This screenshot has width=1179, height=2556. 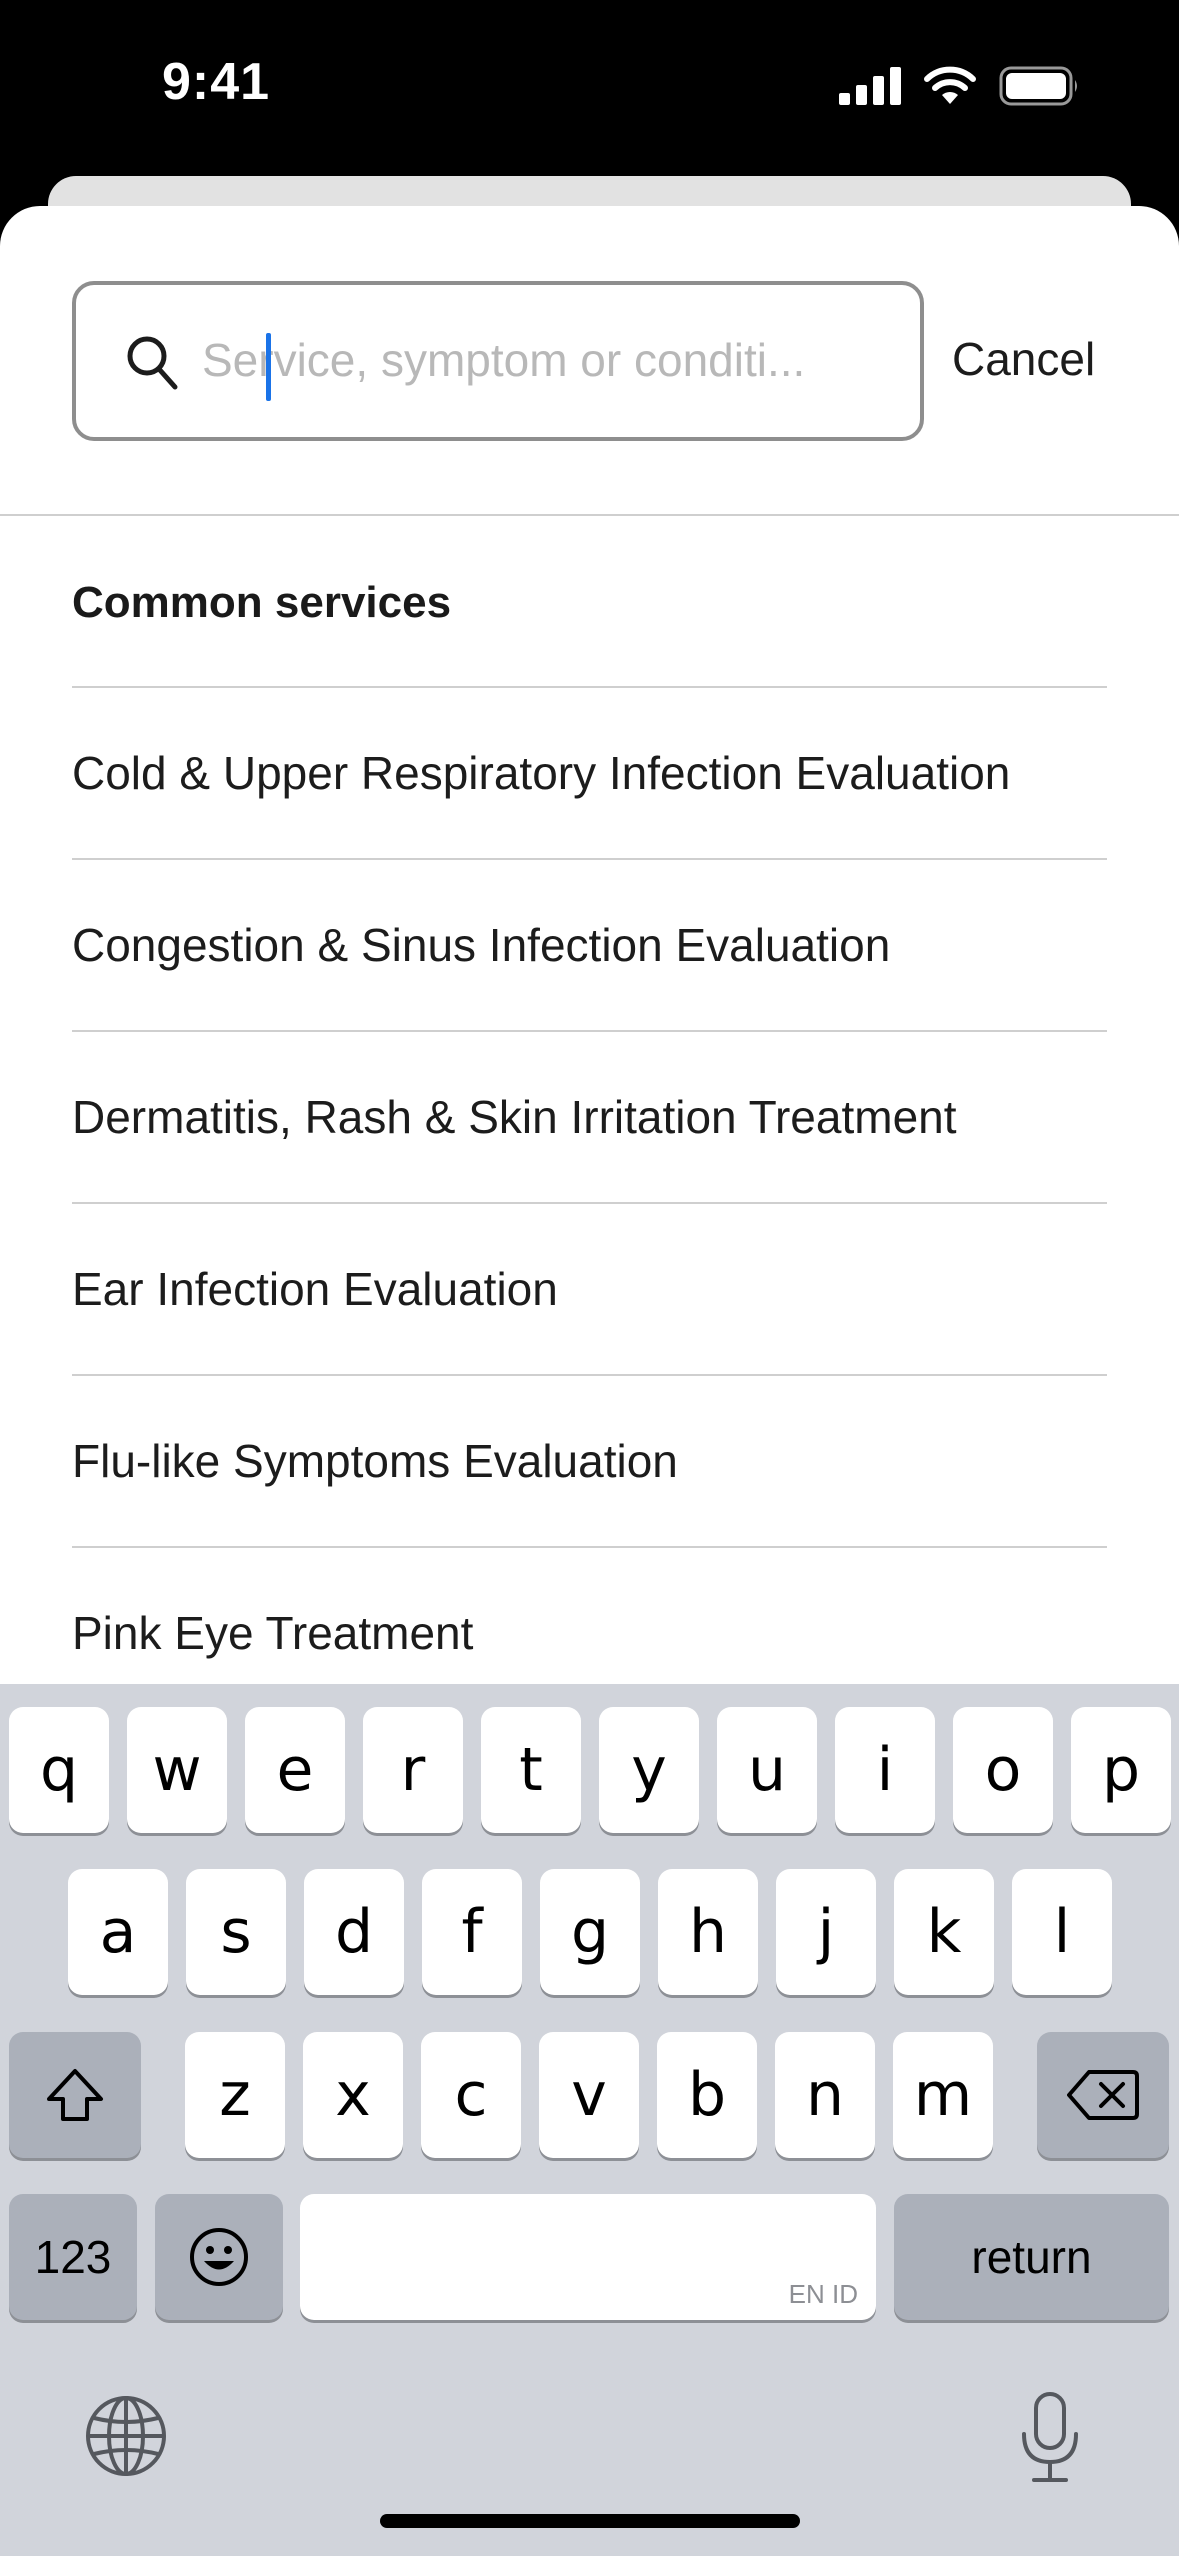 I want to click on emoji-key, so click(x=219, y=2257).